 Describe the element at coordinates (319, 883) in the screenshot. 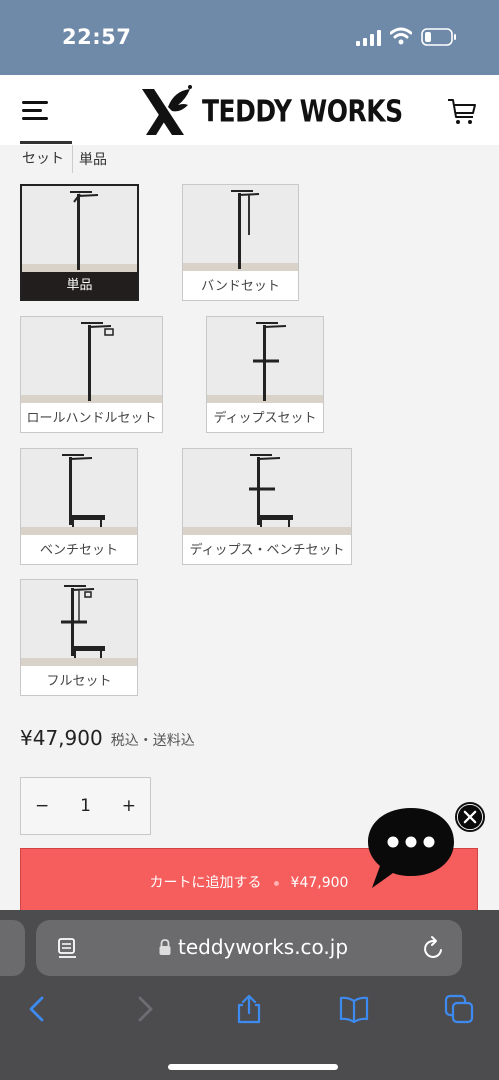

I see `add-to-cart-price: ¥47,900` at that location.